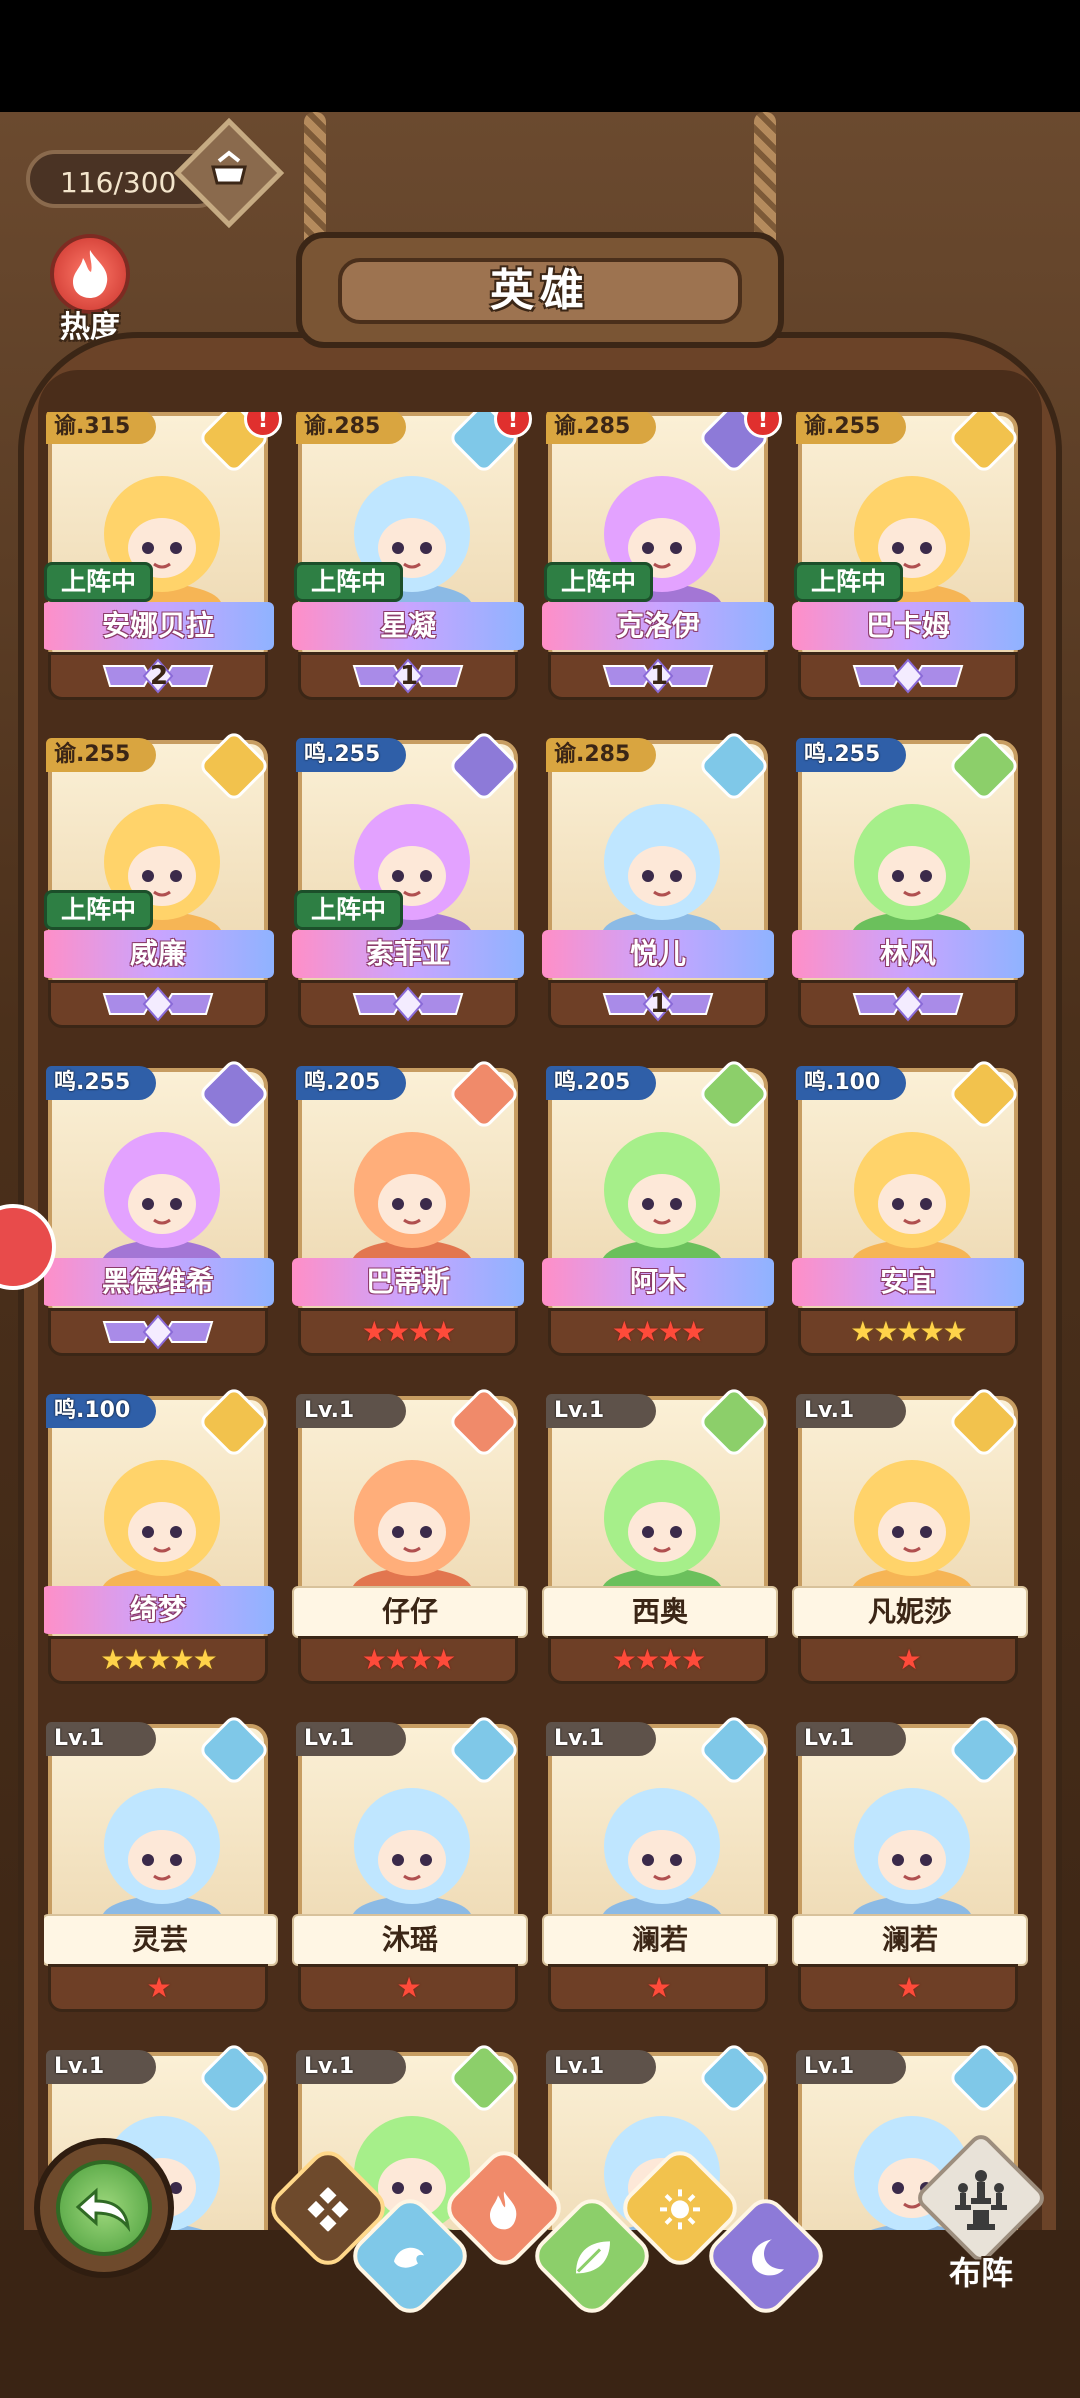 This screenshot has width=1080, height=2398. I want to click on leaf-icon, so click(592, 2257).